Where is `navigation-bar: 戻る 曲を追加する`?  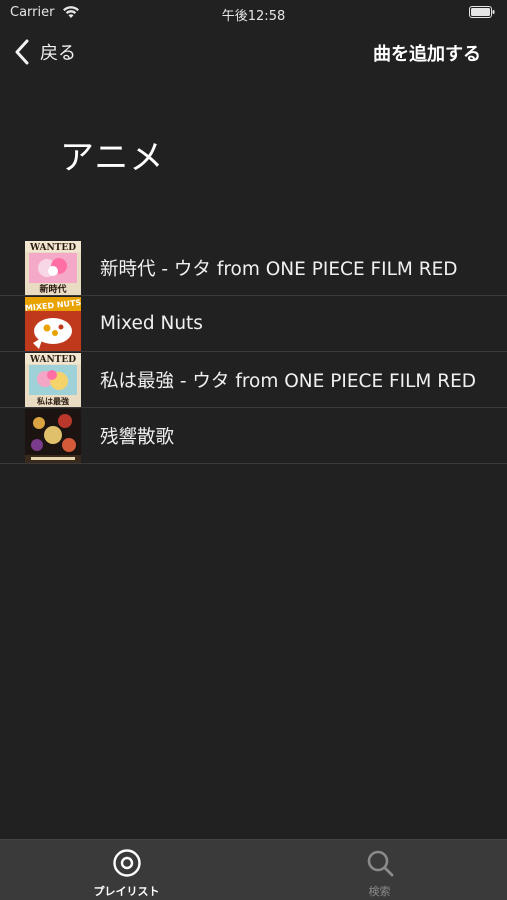
navigation-bar: 戻る 曲を追加する is located at coordinates (253, 52).